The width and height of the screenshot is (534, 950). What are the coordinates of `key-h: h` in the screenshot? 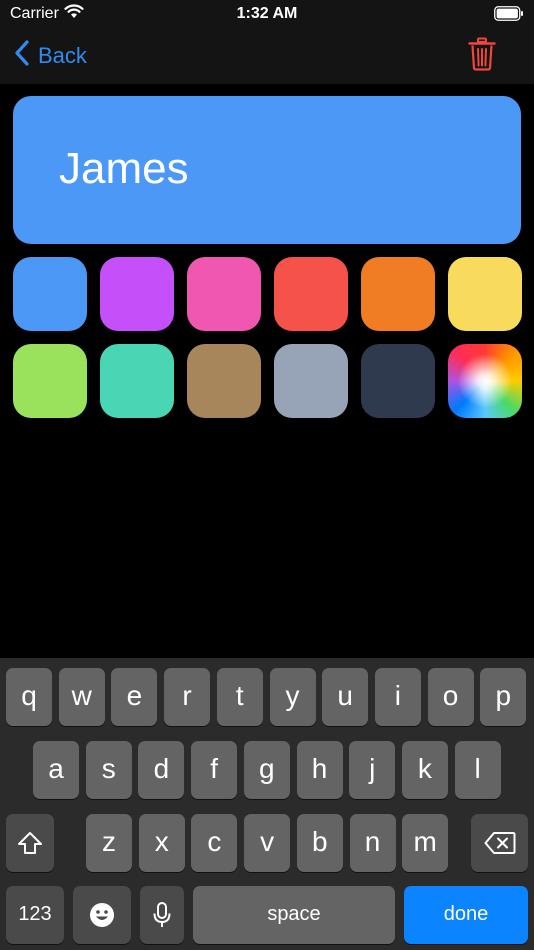 It's located at (319, 770).